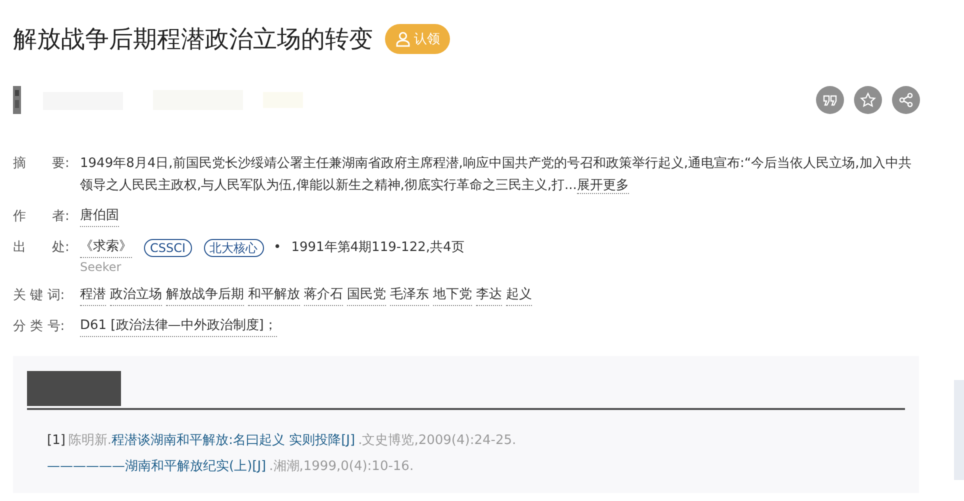 The height and width of the screenshot is (501, 964). Describe the element at coordinates (489, 295) in the screenshot. I see `field-link: 李达` at that location.